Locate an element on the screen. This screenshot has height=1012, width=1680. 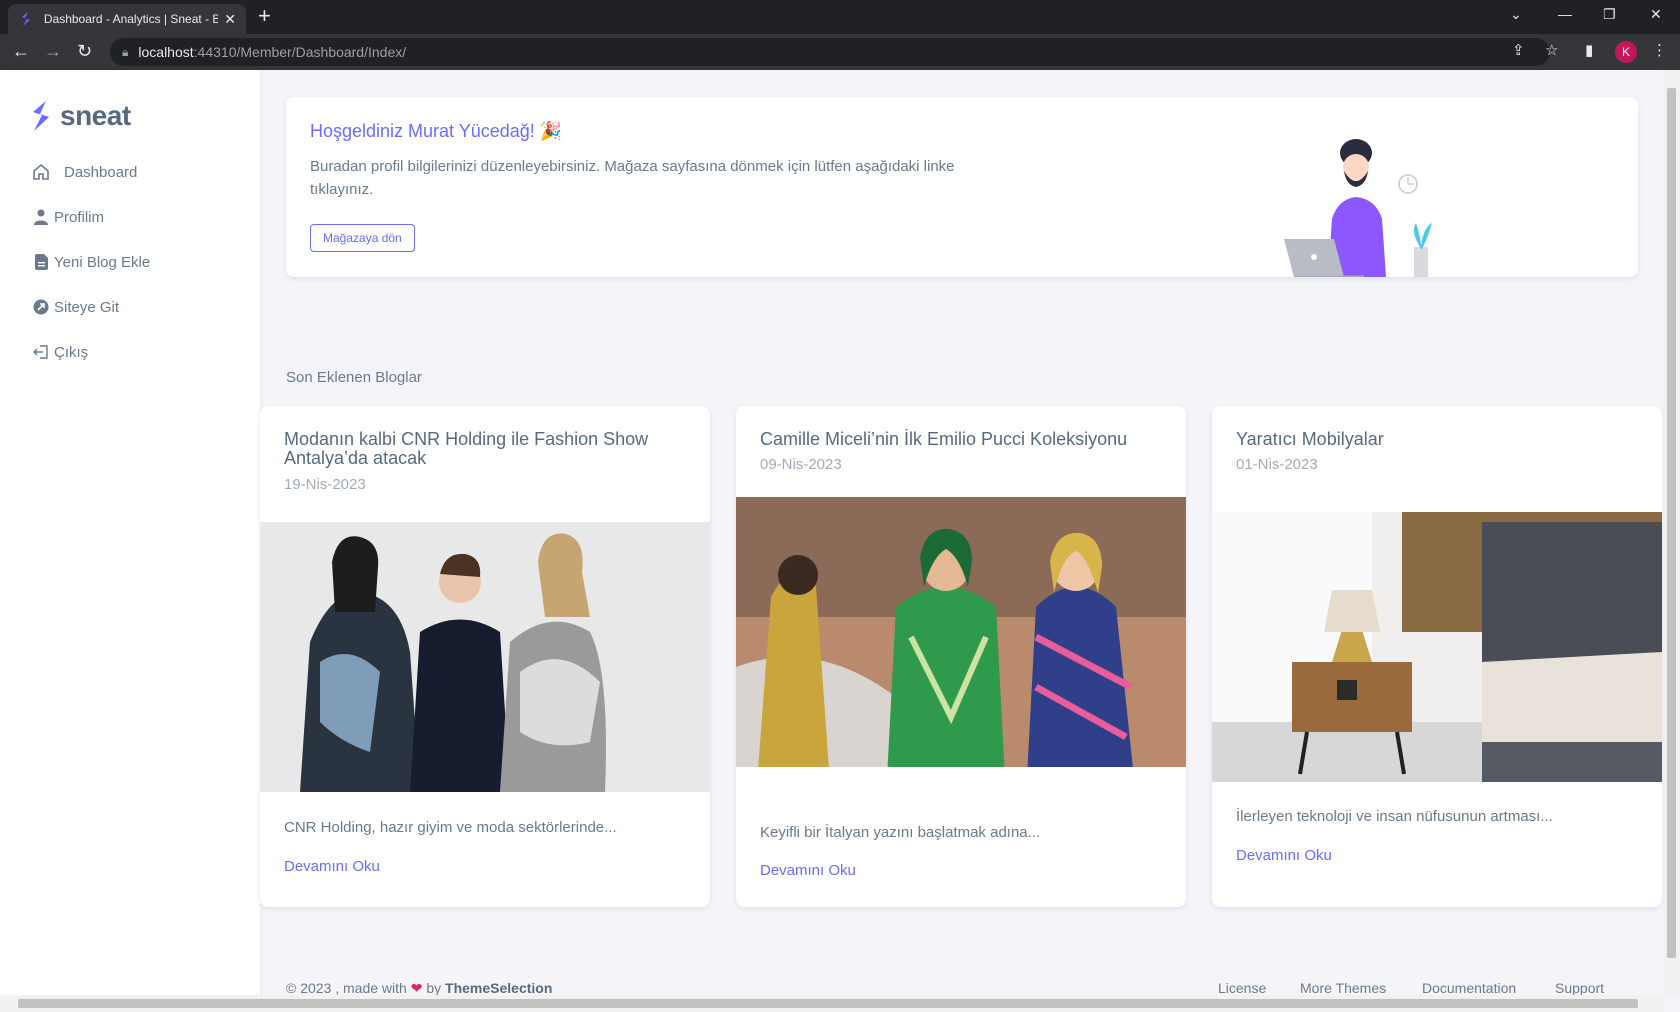
sidebar-item-label: Siteye Git is located at coordinates (87, 307).